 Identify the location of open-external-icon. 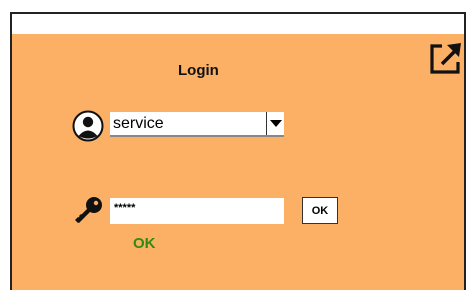
(446, 58).